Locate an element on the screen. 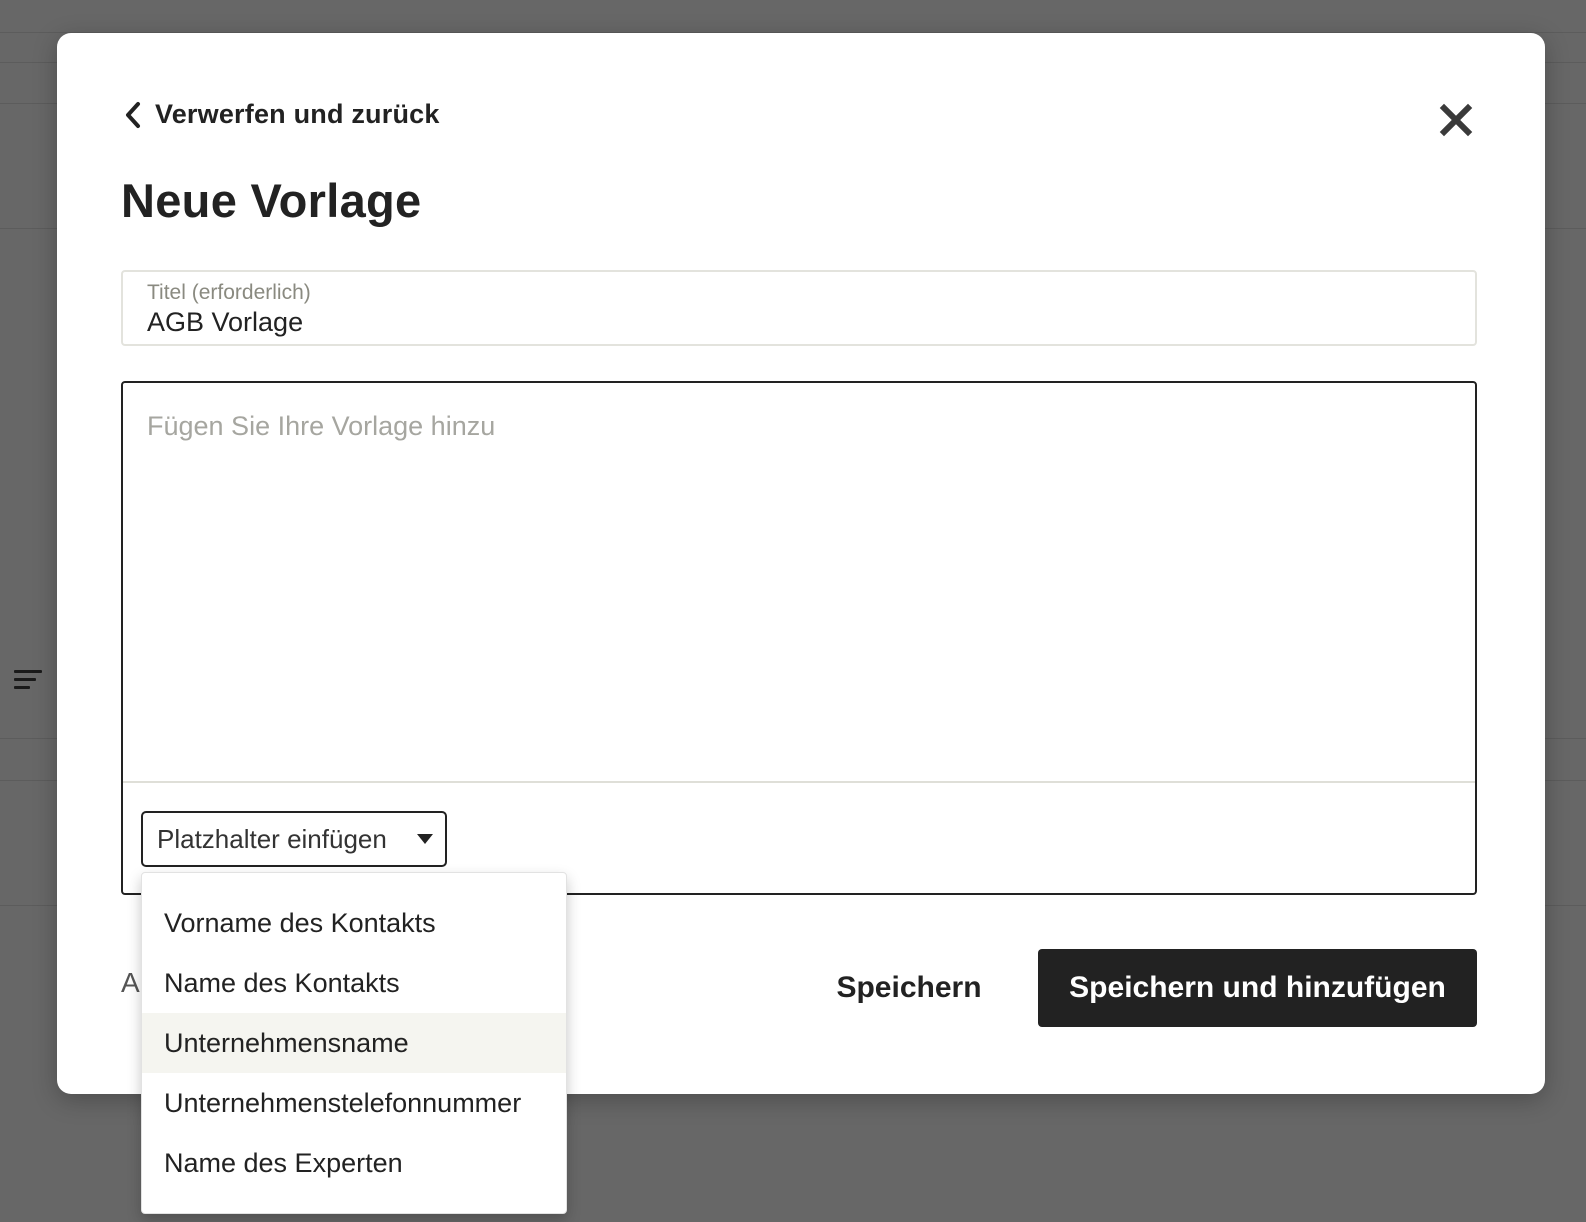  menu-lines-icon is located at coordinates (28, 681).